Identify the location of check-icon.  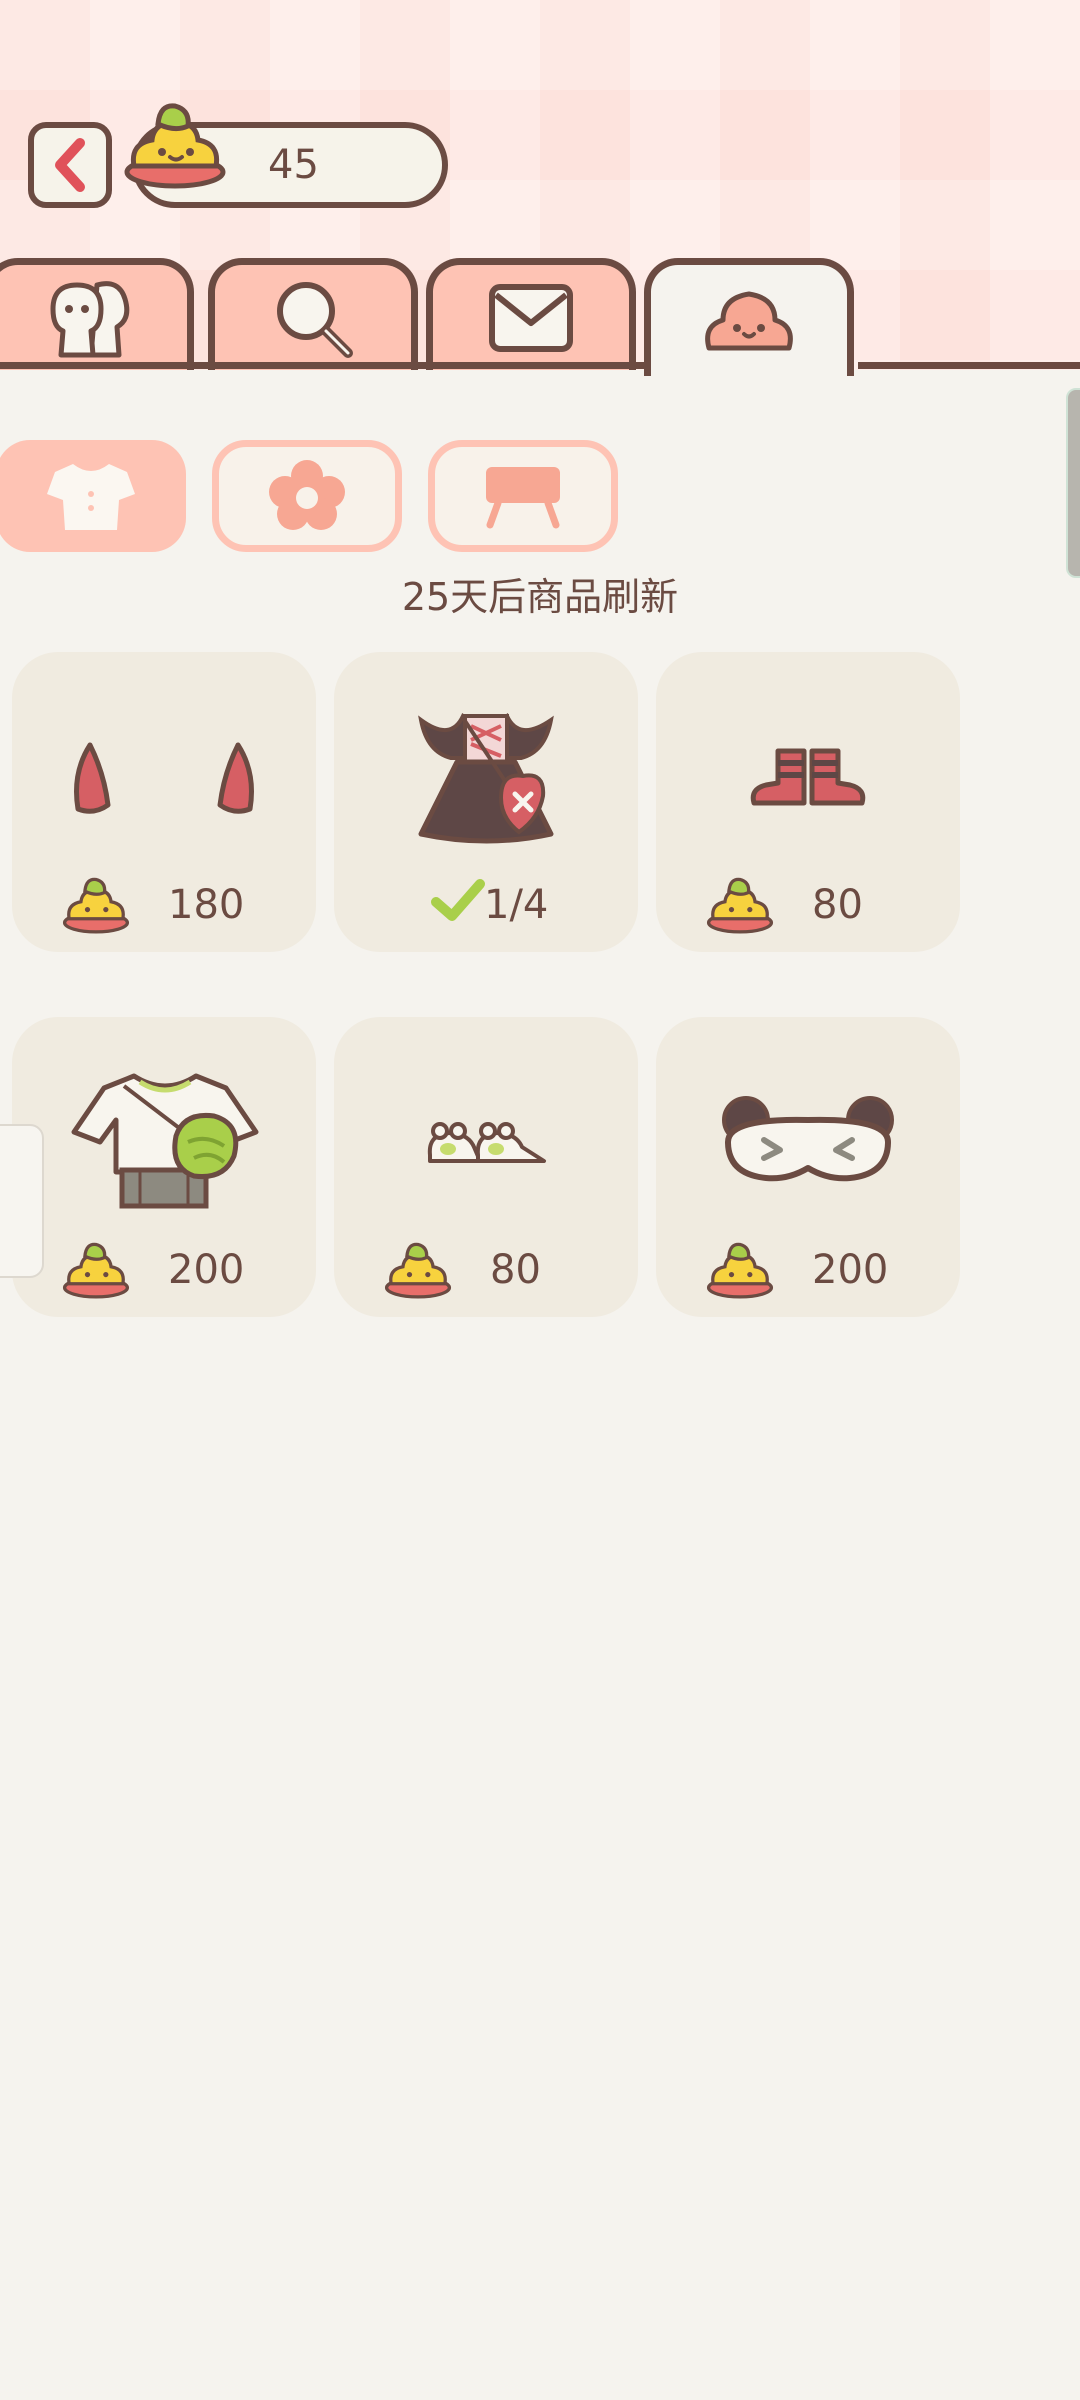
(458, 900).